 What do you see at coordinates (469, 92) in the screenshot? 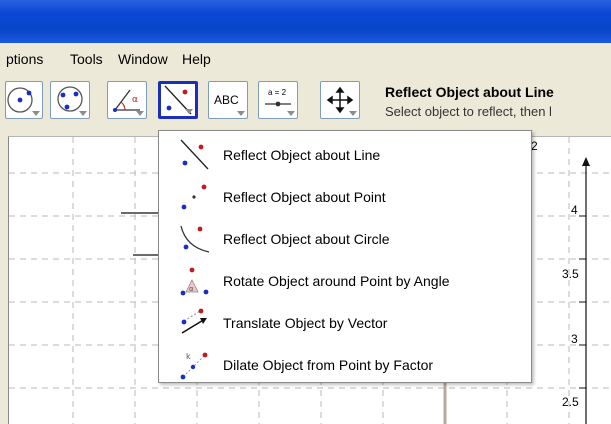
I see `active-tool-title: Reflect Object about Line` at bounding box center [469, 92].